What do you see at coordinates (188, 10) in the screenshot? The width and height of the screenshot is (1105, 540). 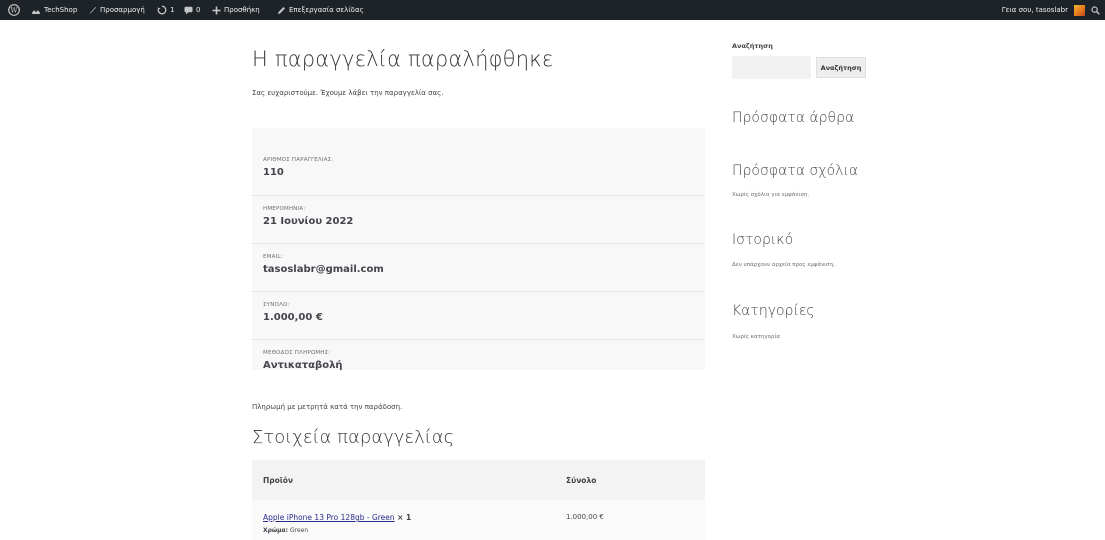 I see `comment-icon` at bounding box center [188, 10].